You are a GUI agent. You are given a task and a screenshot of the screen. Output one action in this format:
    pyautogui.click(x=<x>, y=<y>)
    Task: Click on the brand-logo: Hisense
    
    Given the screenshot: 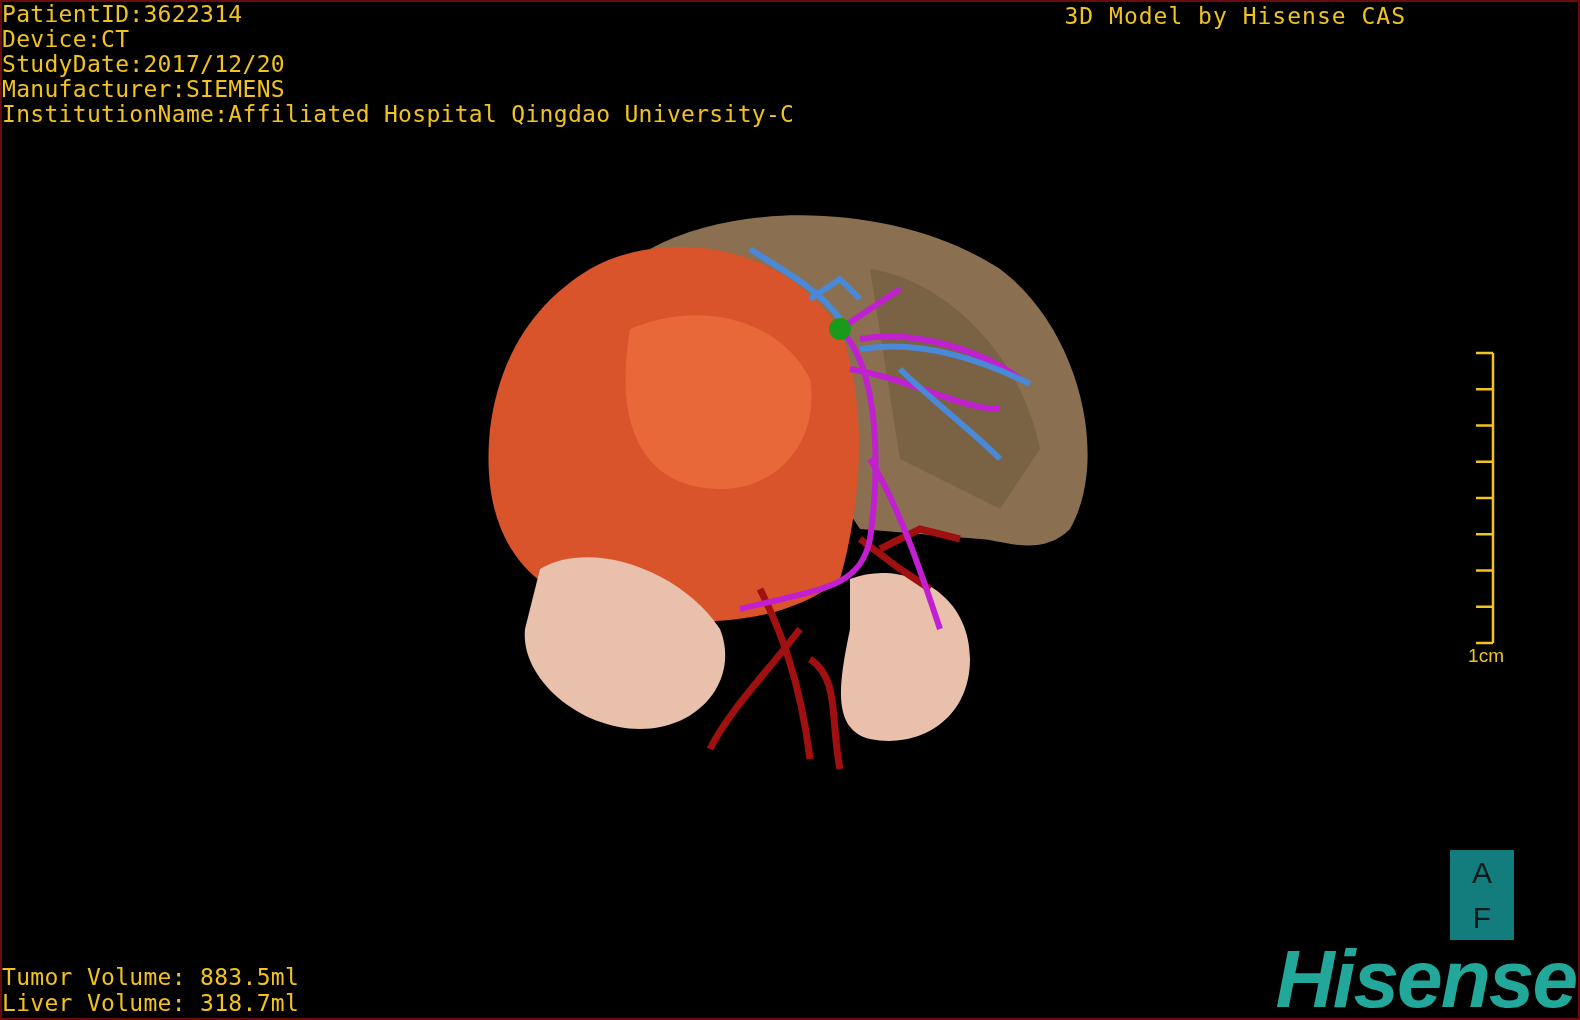 What is the action you would take?
    pyautogui.click(x=1425, y=979)
    